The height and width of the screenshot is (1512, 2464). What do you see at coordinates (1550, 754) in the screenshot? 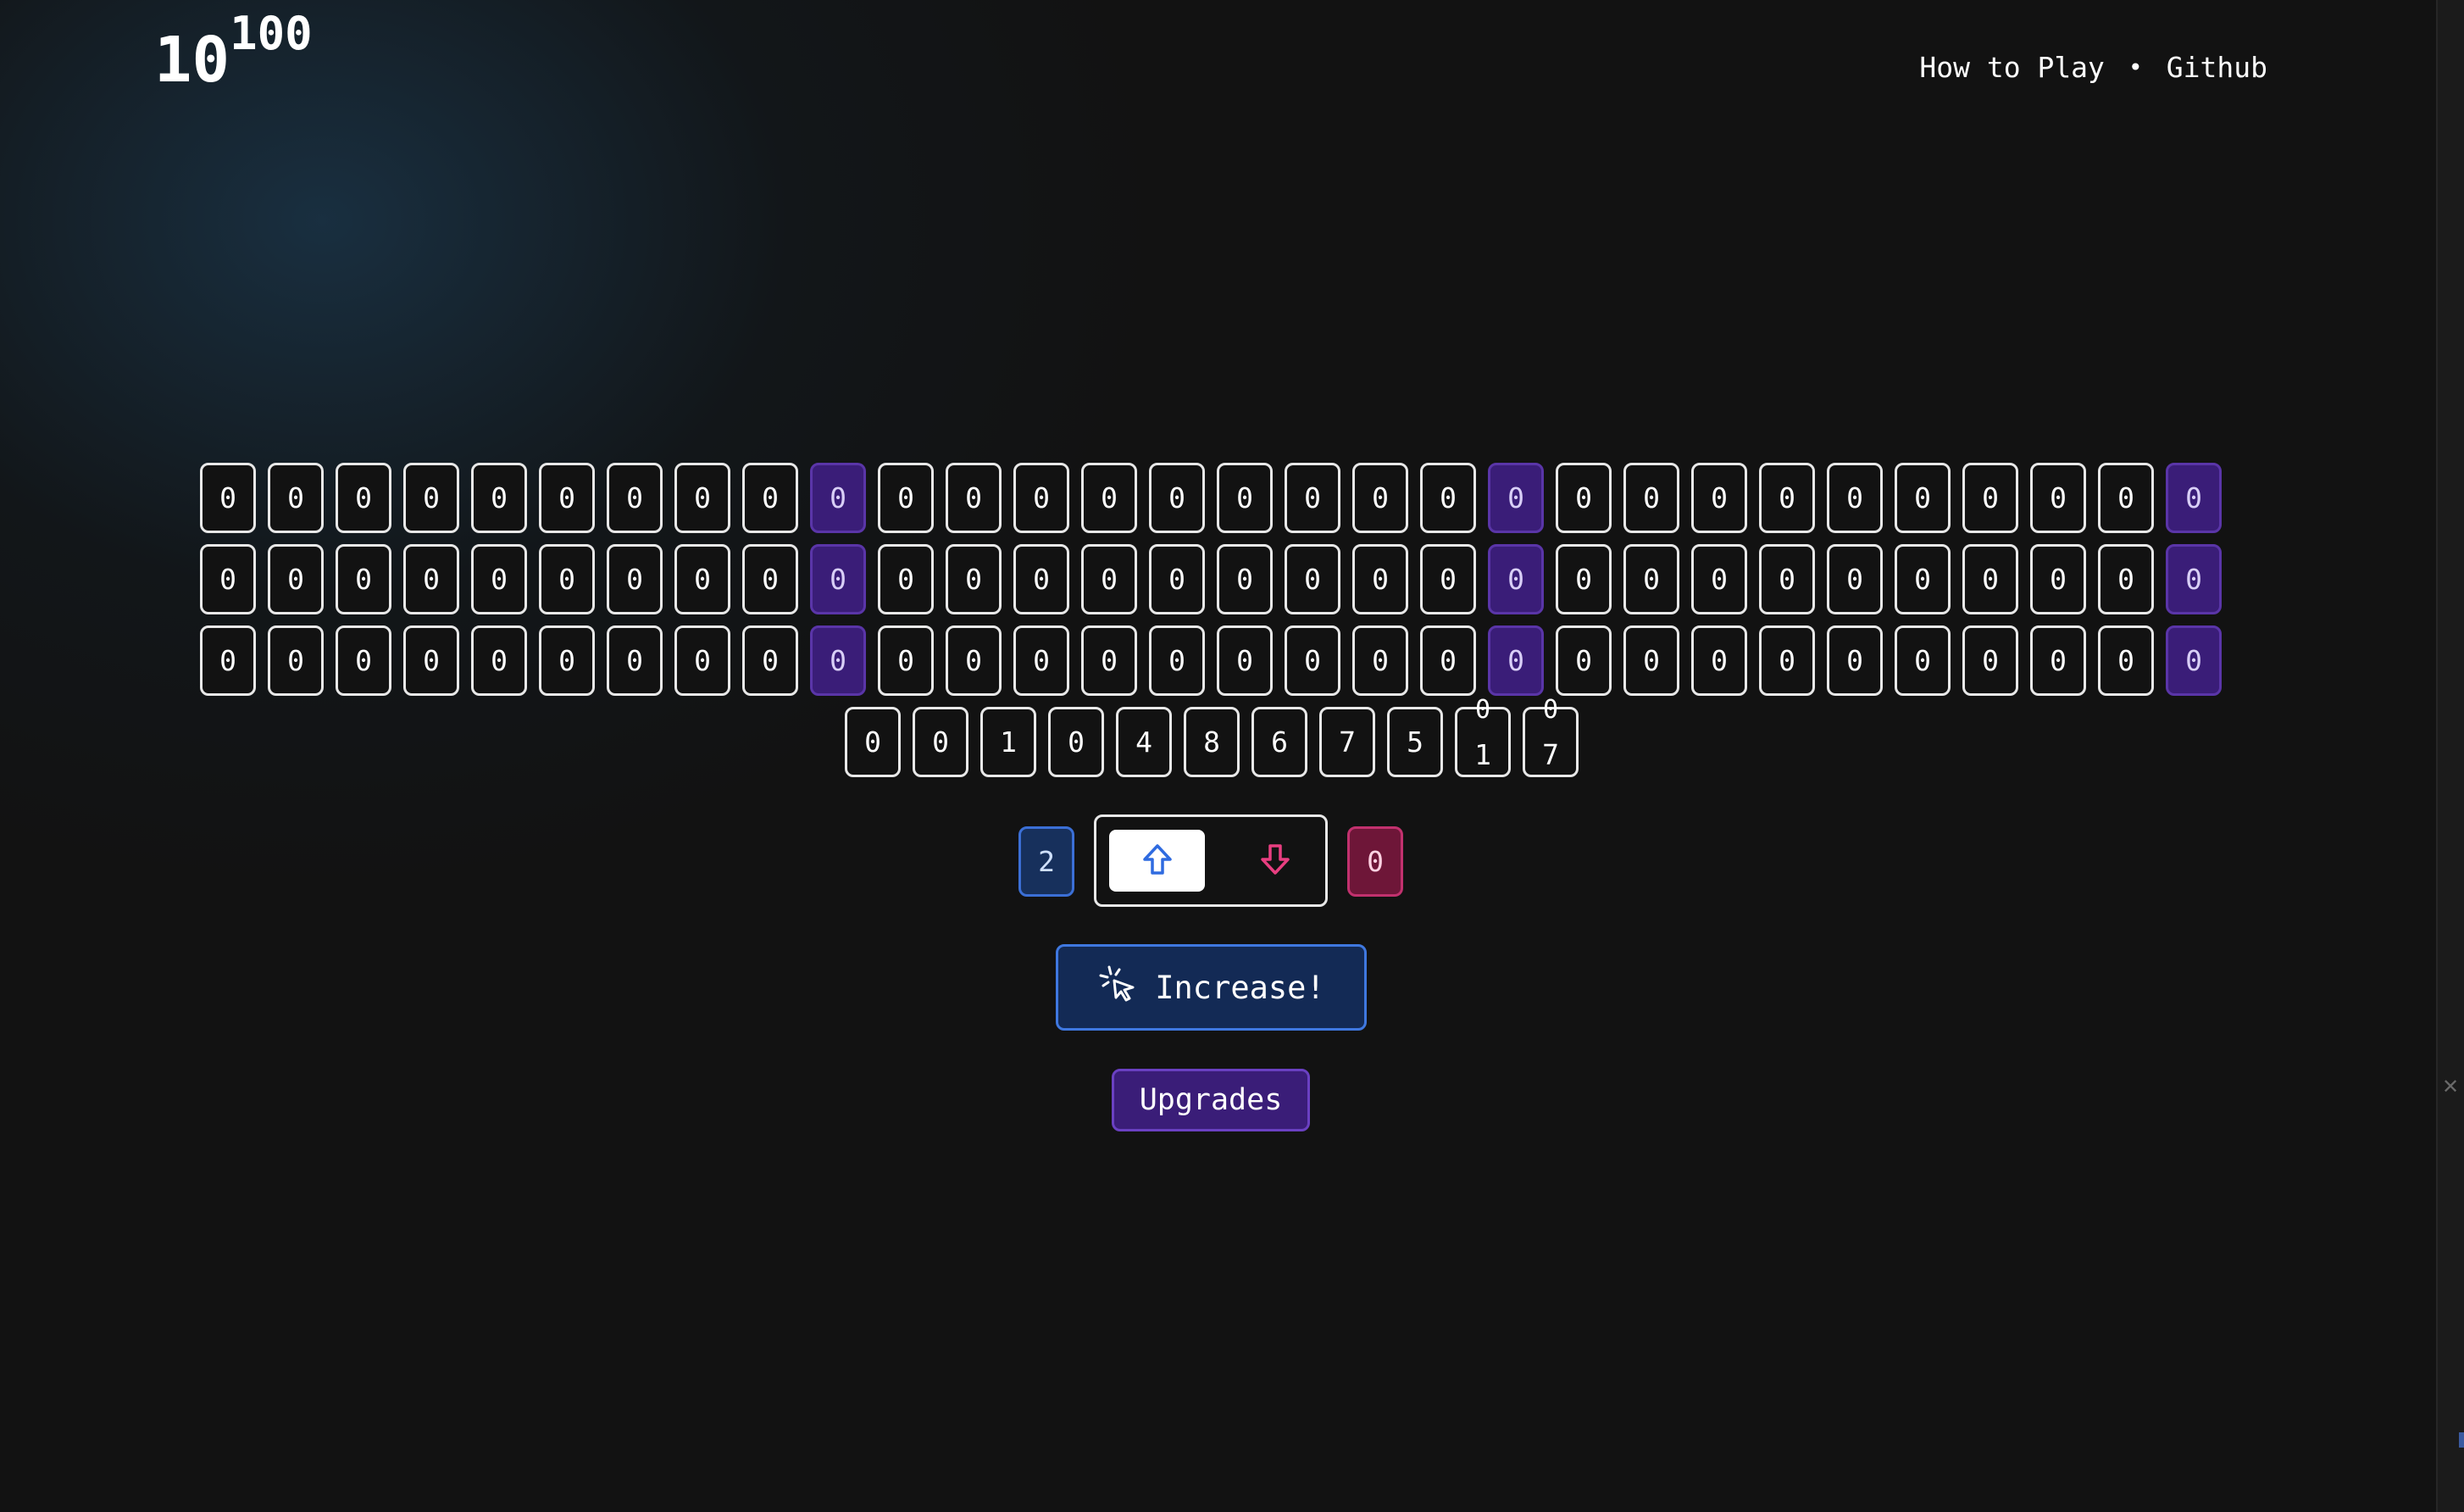
I see `rolling-digit-main: 7` at bounding box center [1550, 754].